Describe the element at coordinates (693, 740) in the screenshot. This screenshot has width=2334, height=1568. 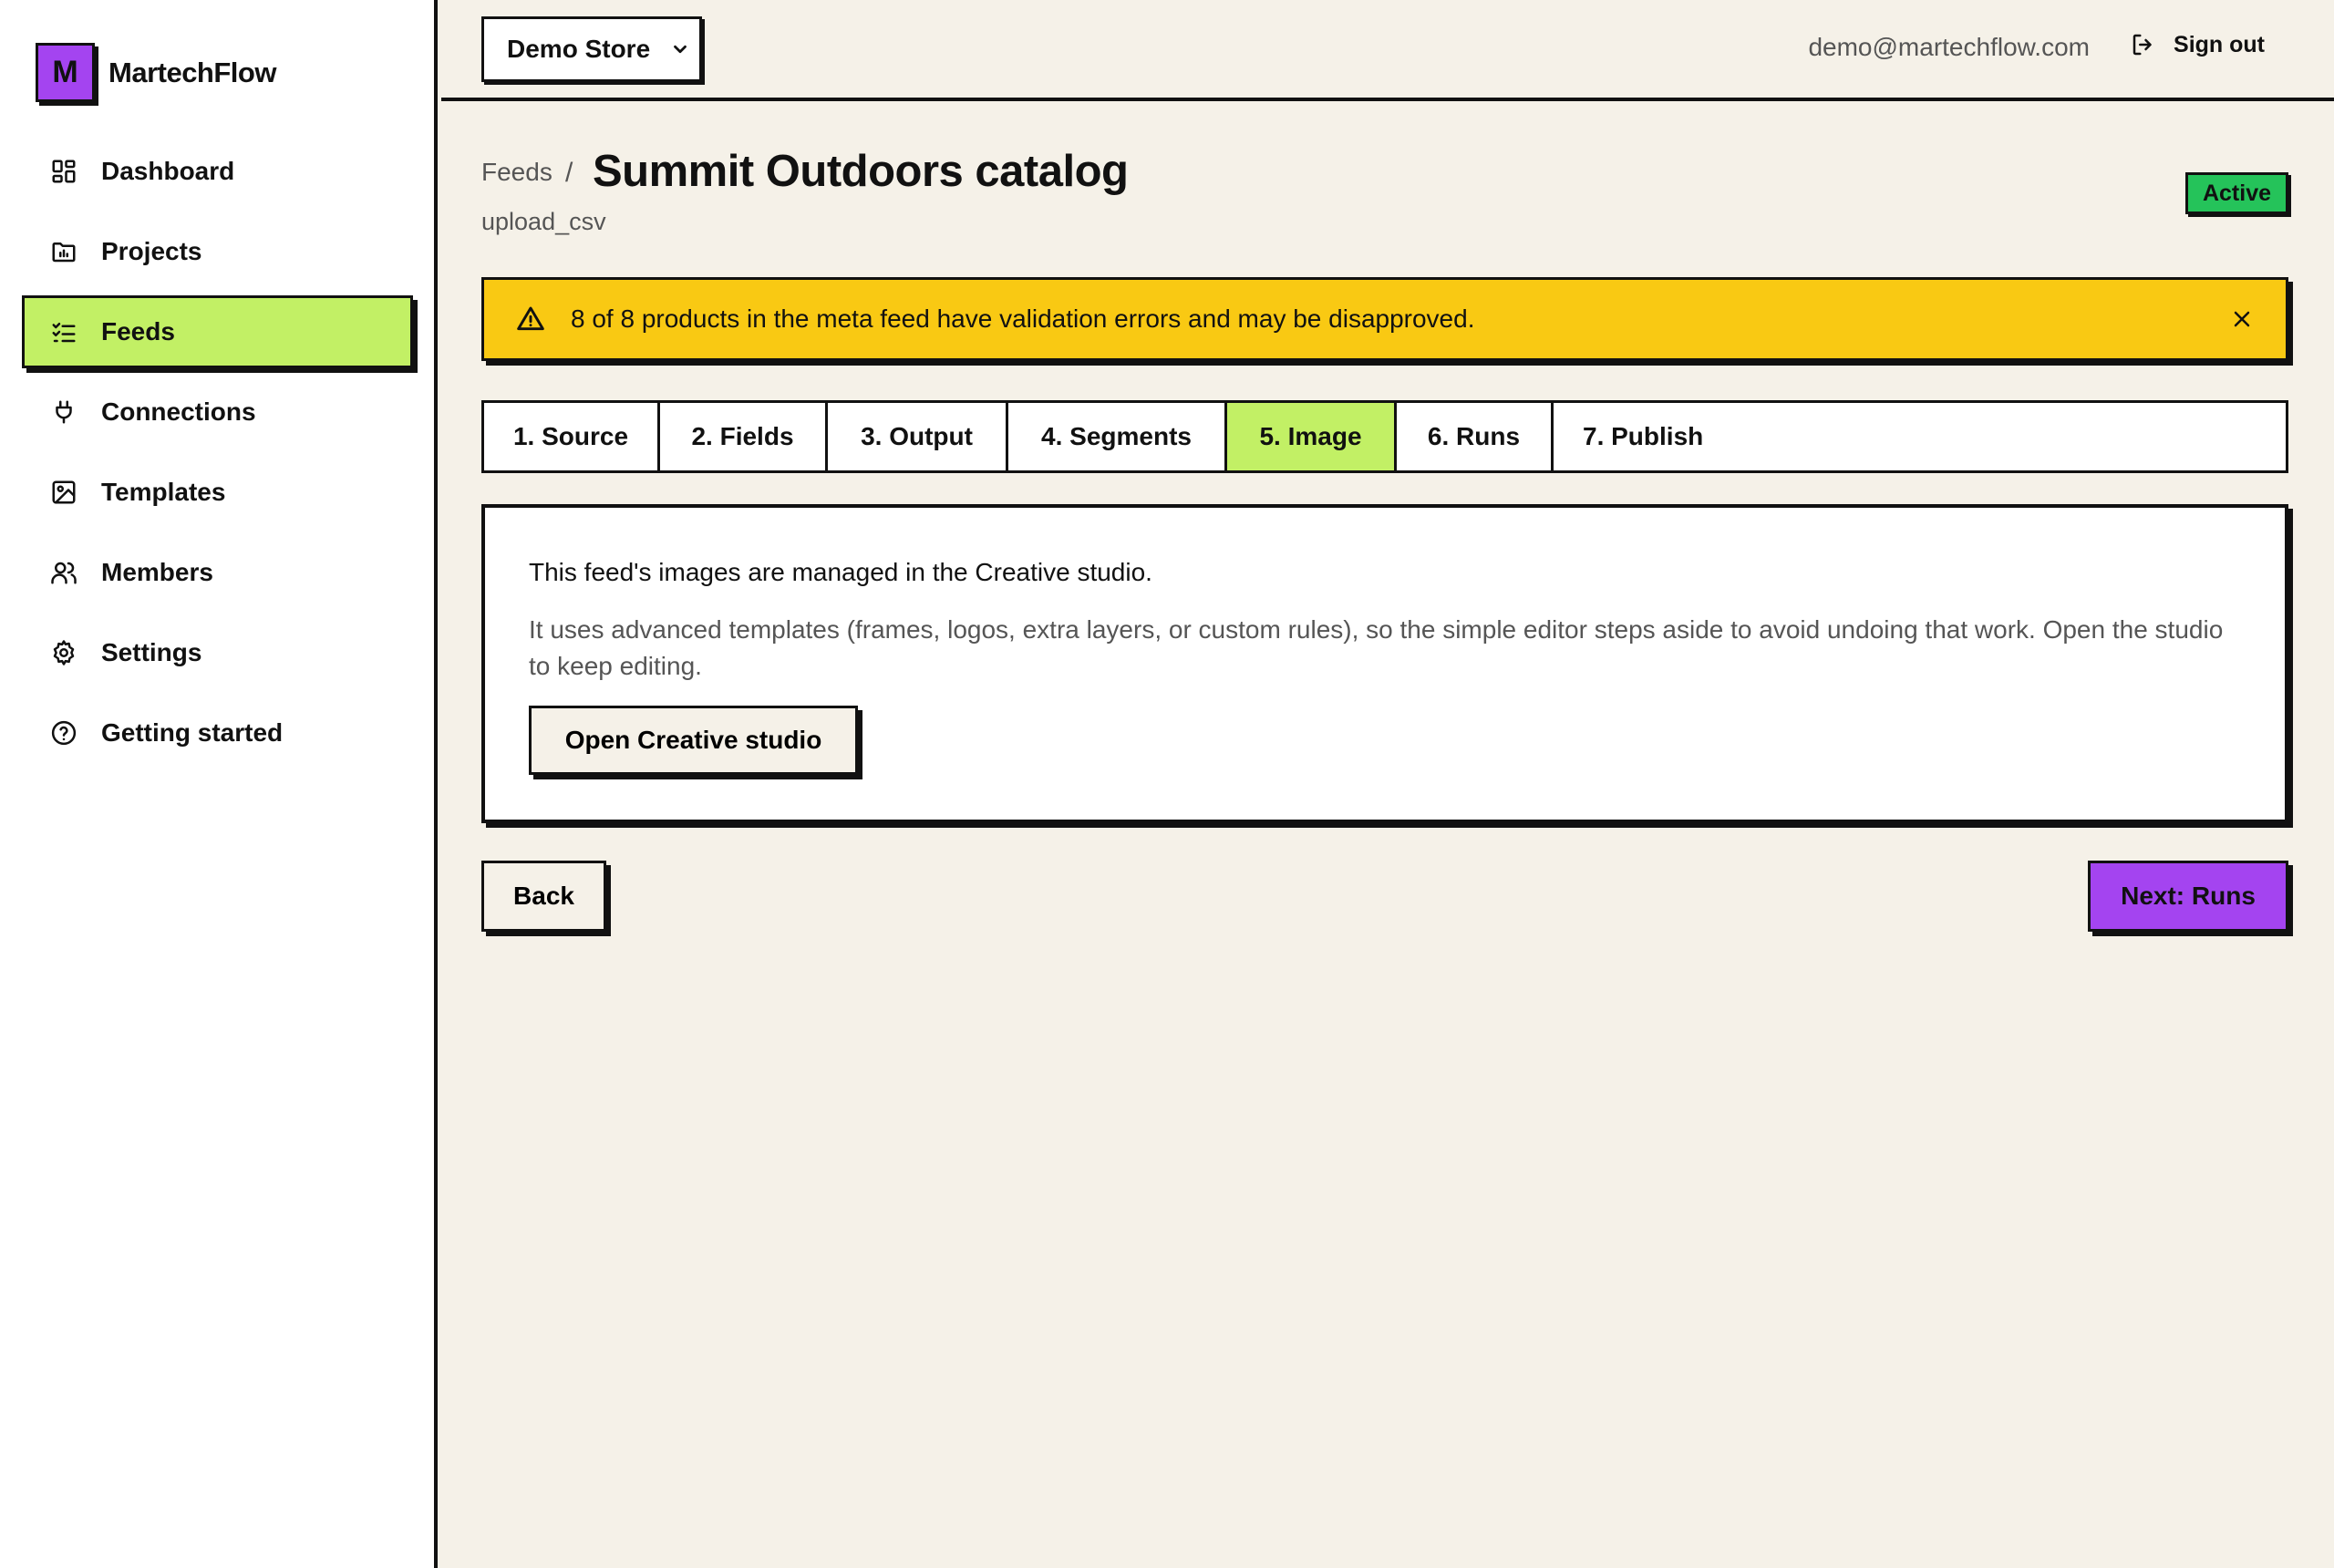
I see `open-creative-studio-button: Open Creative studio` at that location.